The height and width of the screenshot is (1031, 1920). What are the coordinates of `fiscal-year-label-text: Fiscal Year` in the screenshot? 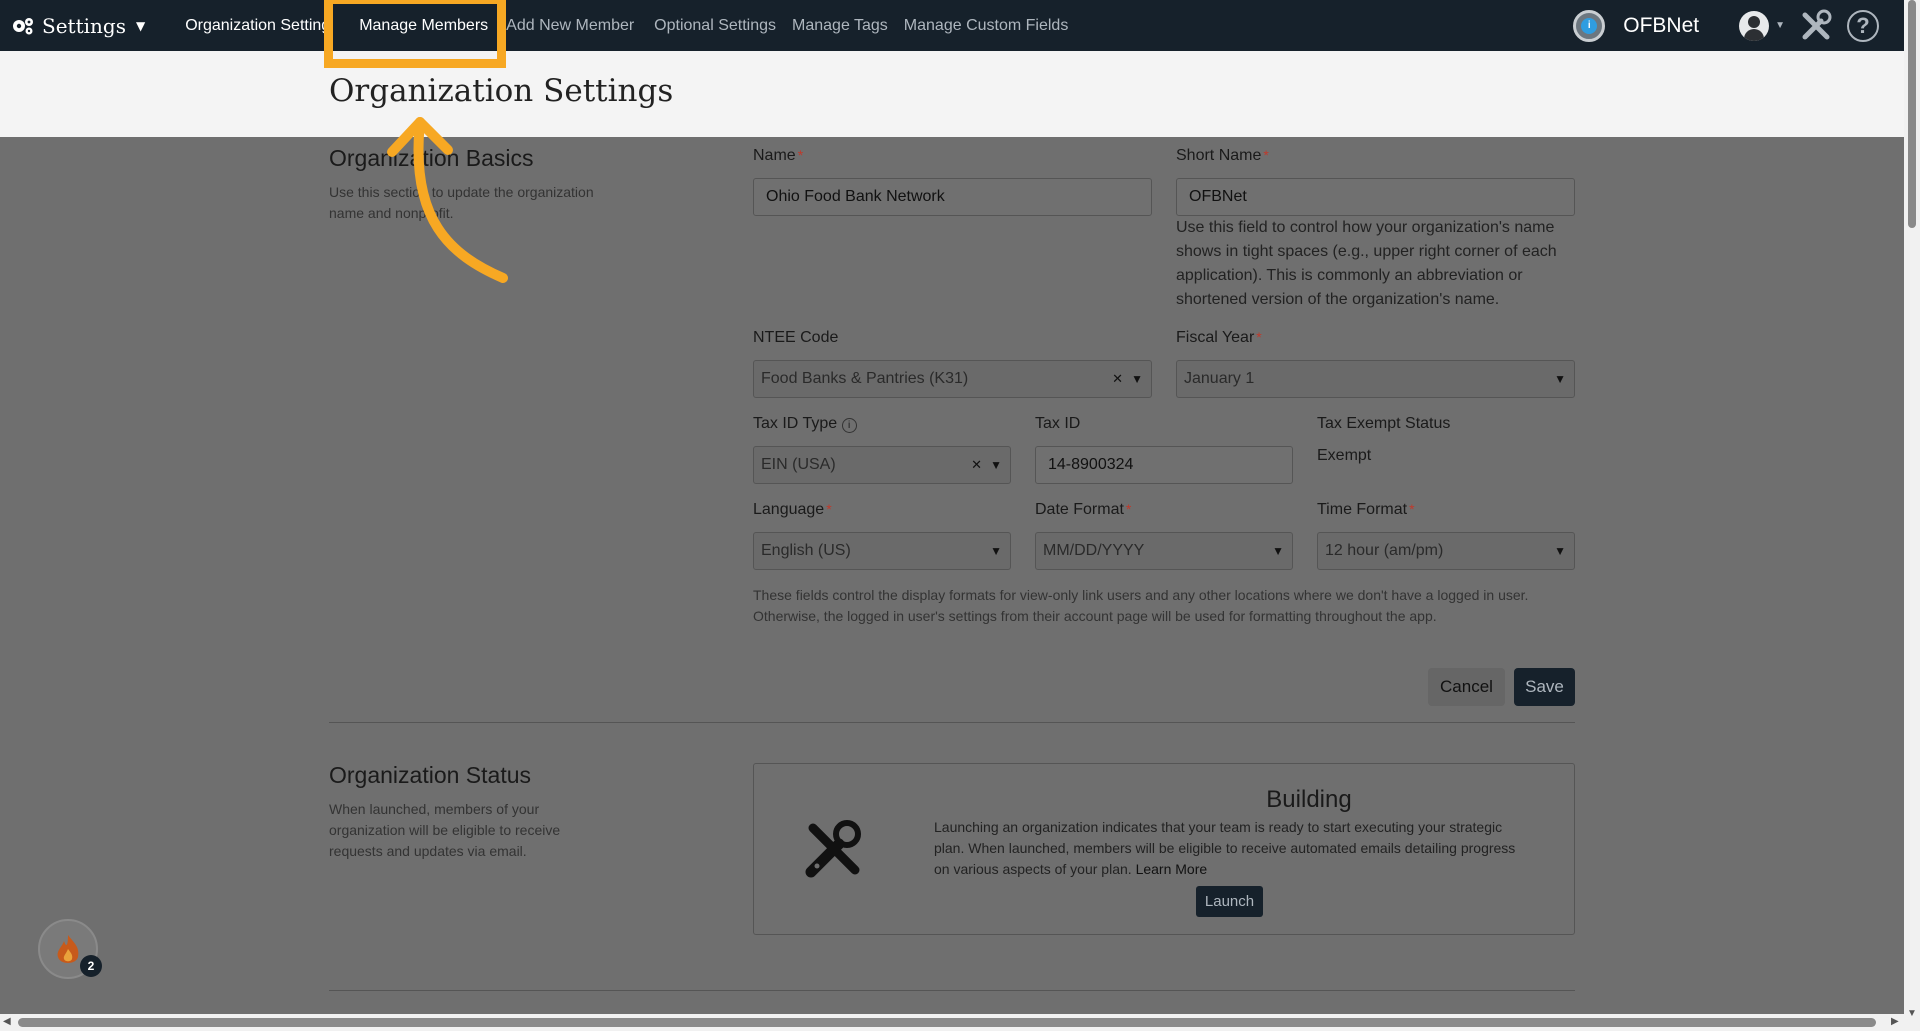 It's located at (1215, 337).